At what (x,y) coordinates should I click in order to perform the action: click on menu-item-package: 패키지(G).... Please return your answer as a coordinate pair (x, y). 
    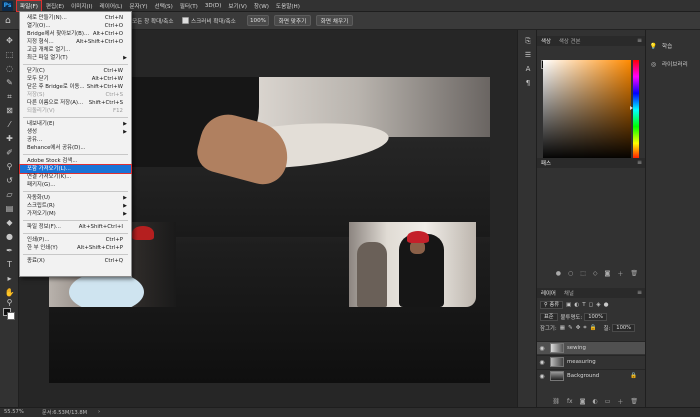
    Looking at the image, I should click on (75, 185).